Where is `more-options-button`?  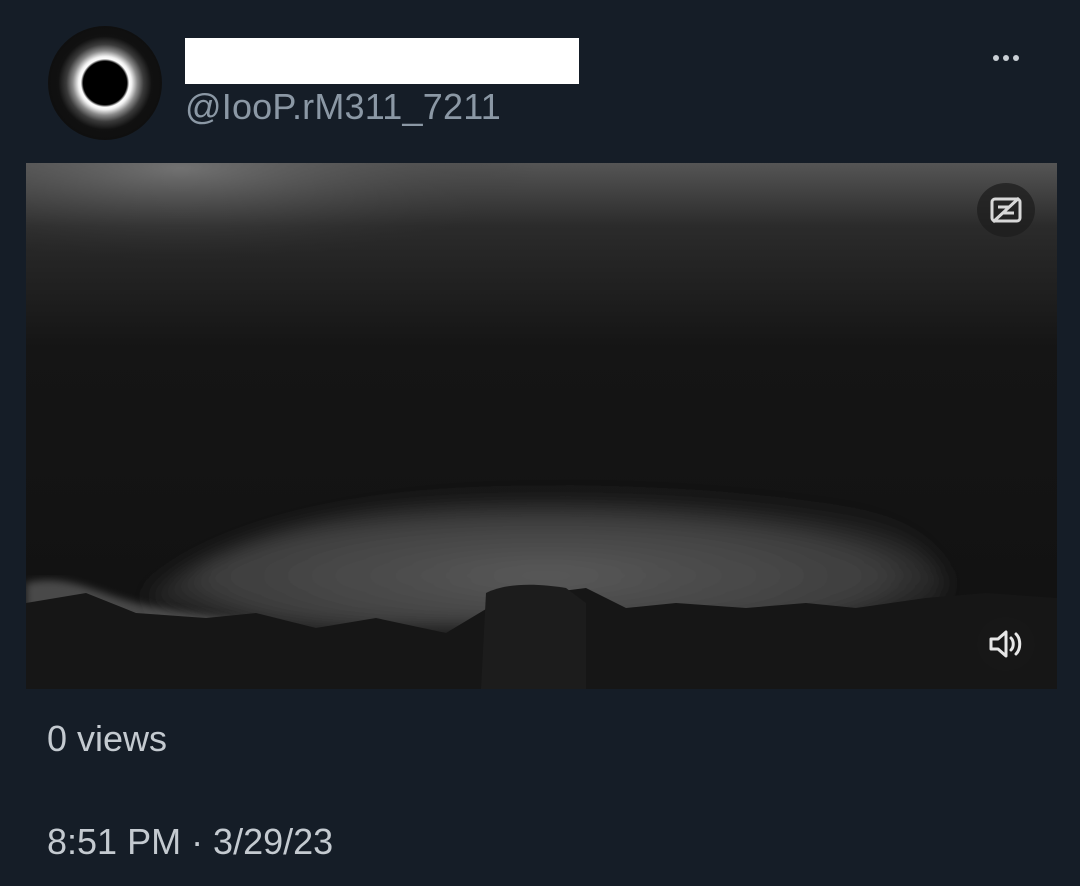 more-options-button is located at coordinates (1006, 58).